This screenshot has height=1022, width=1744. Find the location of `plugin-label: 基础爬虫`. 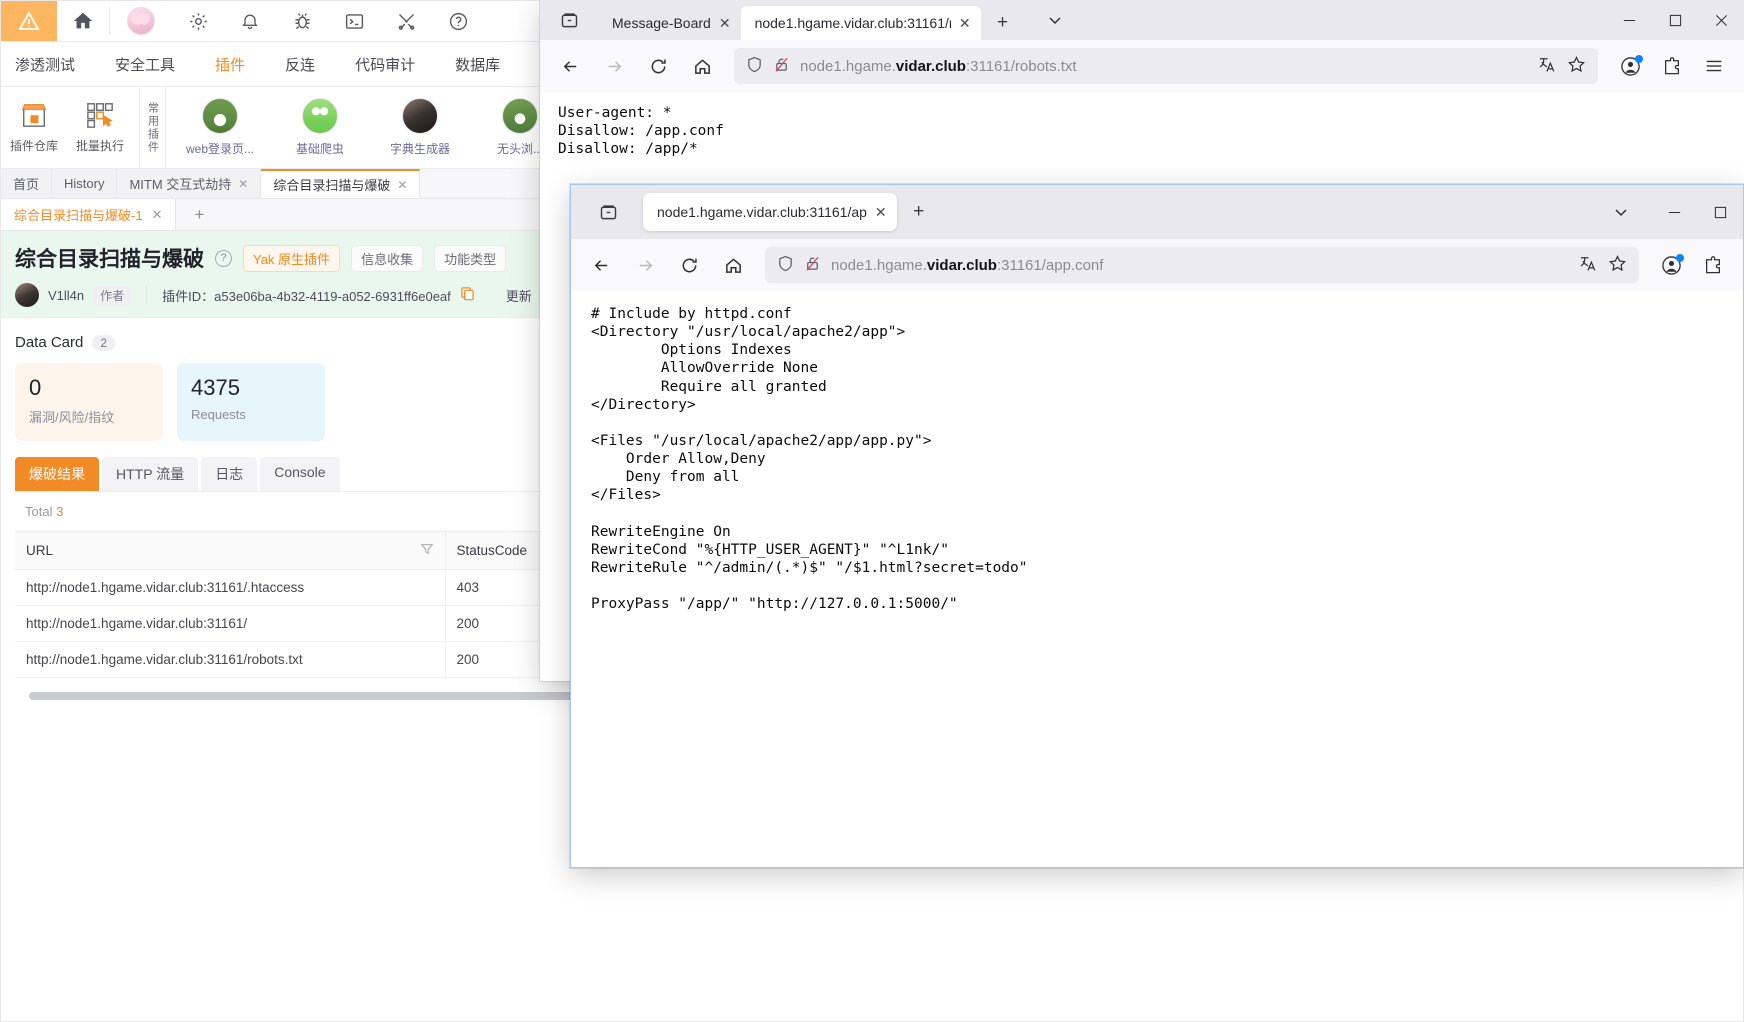

plugin-label: 基础爬虫 is located at coordinates (319, 149).